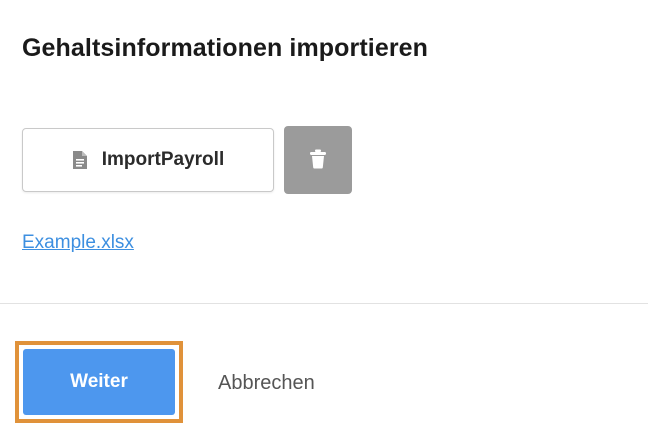 Image resolution: width=648 pixels, height=442 pixels. I want to click on cancel-button: Abbrechen, so click(266, 383).